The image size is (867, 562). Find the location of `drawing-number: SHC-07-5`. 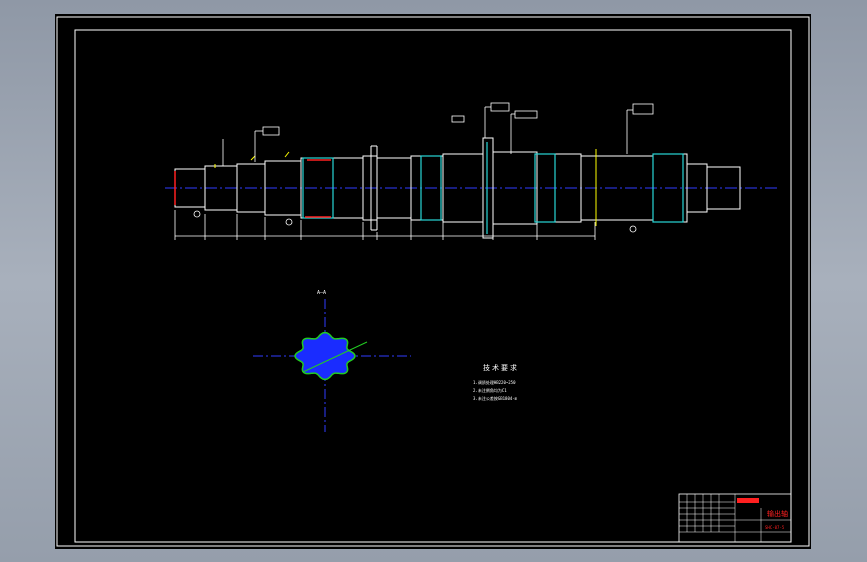

drawing-number: SHC-07-5 is located at coordinates (775, 527).